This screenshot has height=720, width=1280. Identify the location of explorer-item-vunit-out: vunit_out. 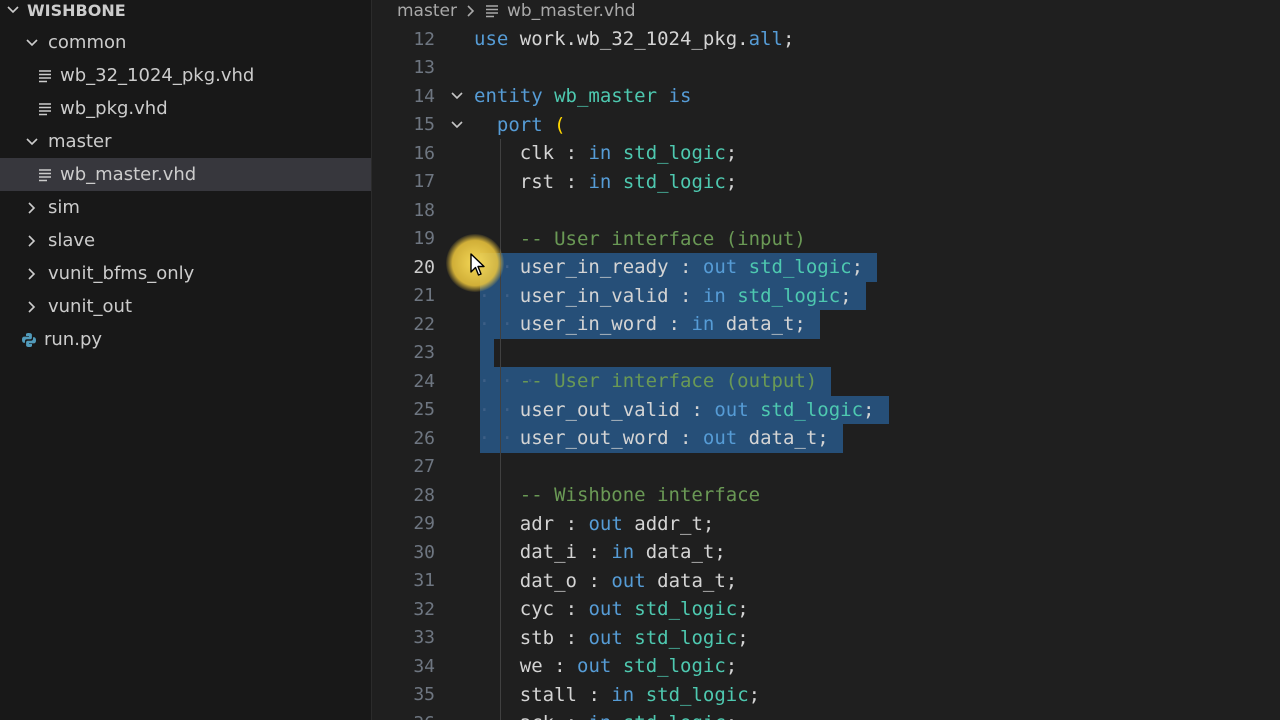
(185, 306).